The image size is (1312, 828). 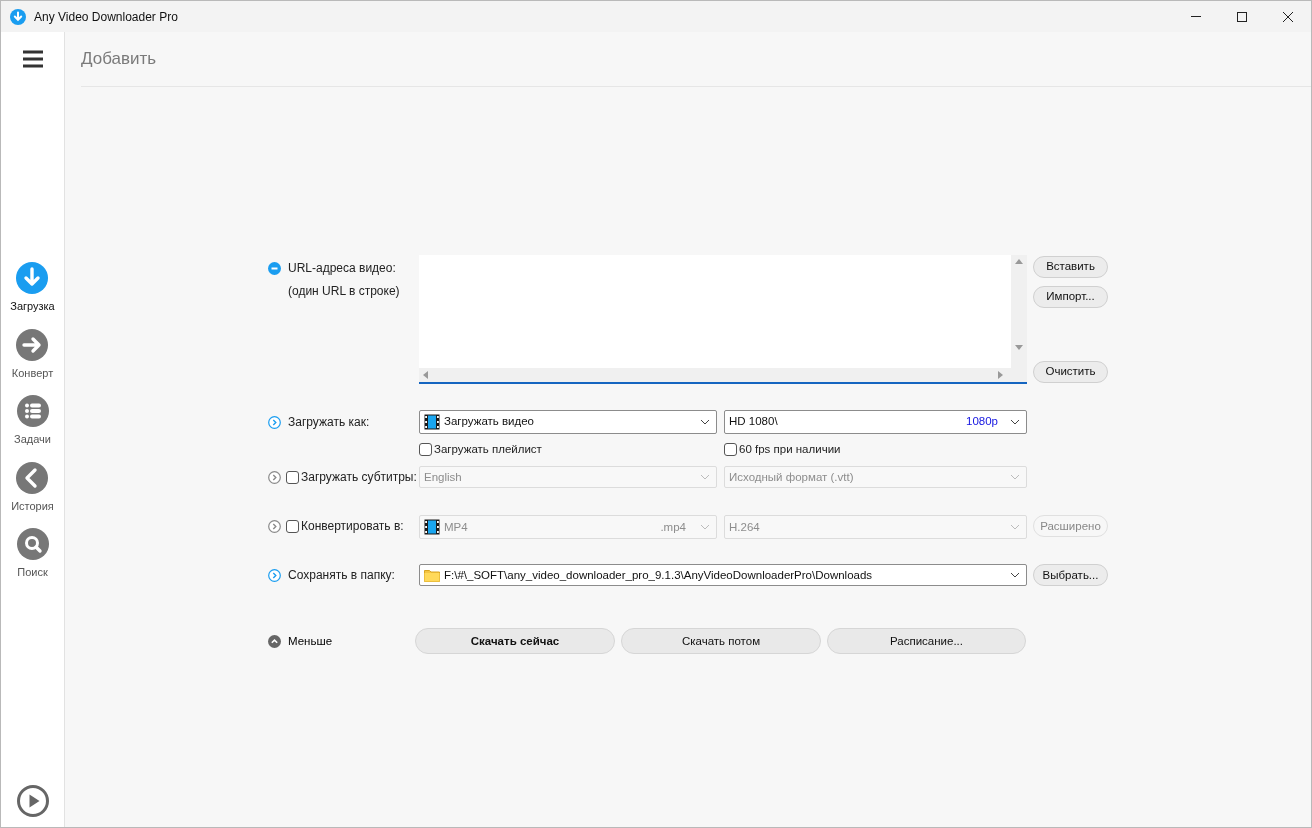 I want to click on field-label: Сохранять в папку:, so click(x=341, y=576).